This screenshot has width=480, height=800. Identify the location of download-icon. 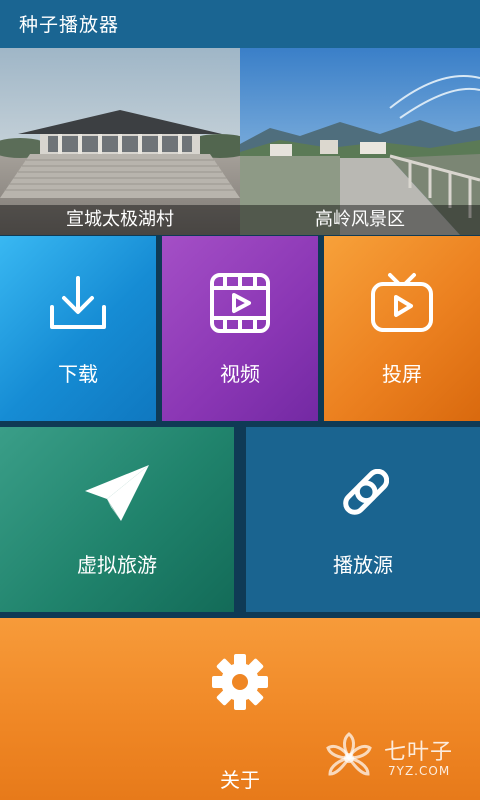
(78, 302).